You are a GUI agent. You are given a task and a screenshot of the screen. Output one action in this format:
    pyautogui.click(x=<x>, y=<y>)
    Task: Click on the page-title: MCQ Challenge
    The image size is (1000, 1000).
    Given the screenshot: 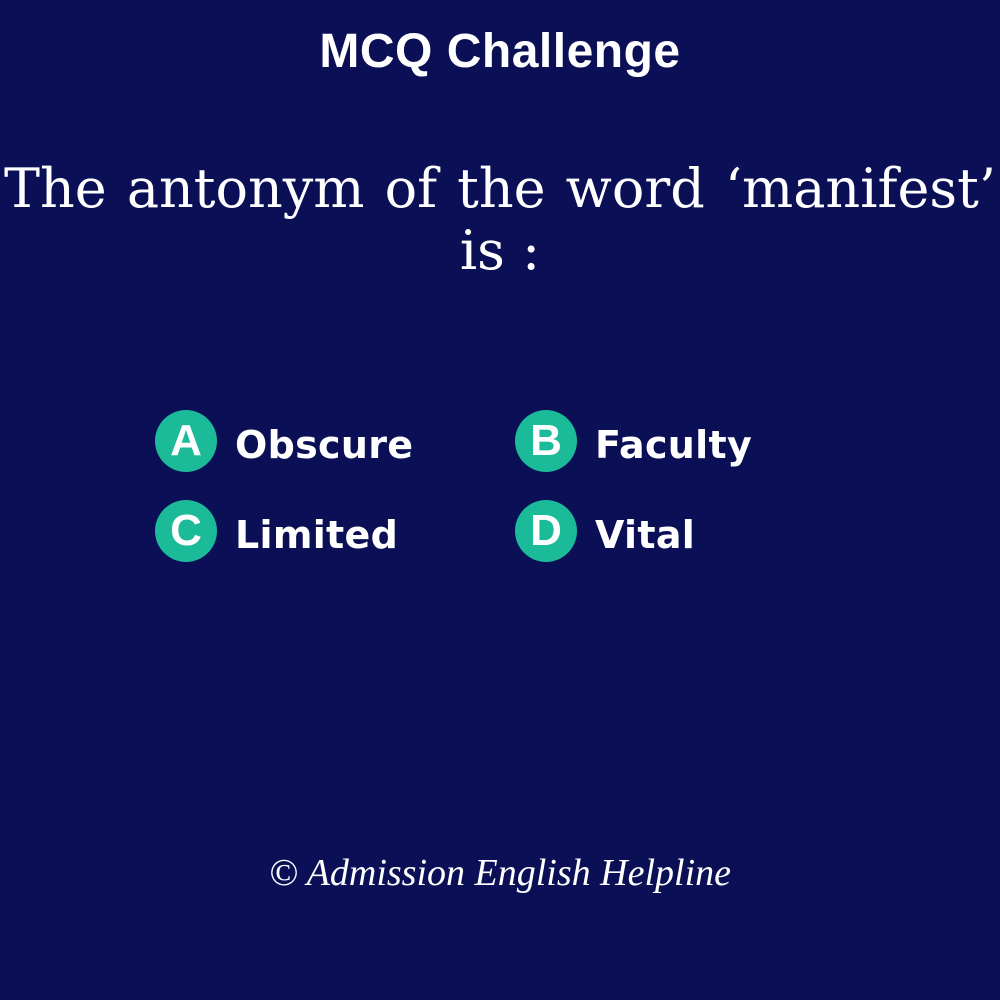 What is the action you would take?
    pyautogui.click(x=500, y=51)
    